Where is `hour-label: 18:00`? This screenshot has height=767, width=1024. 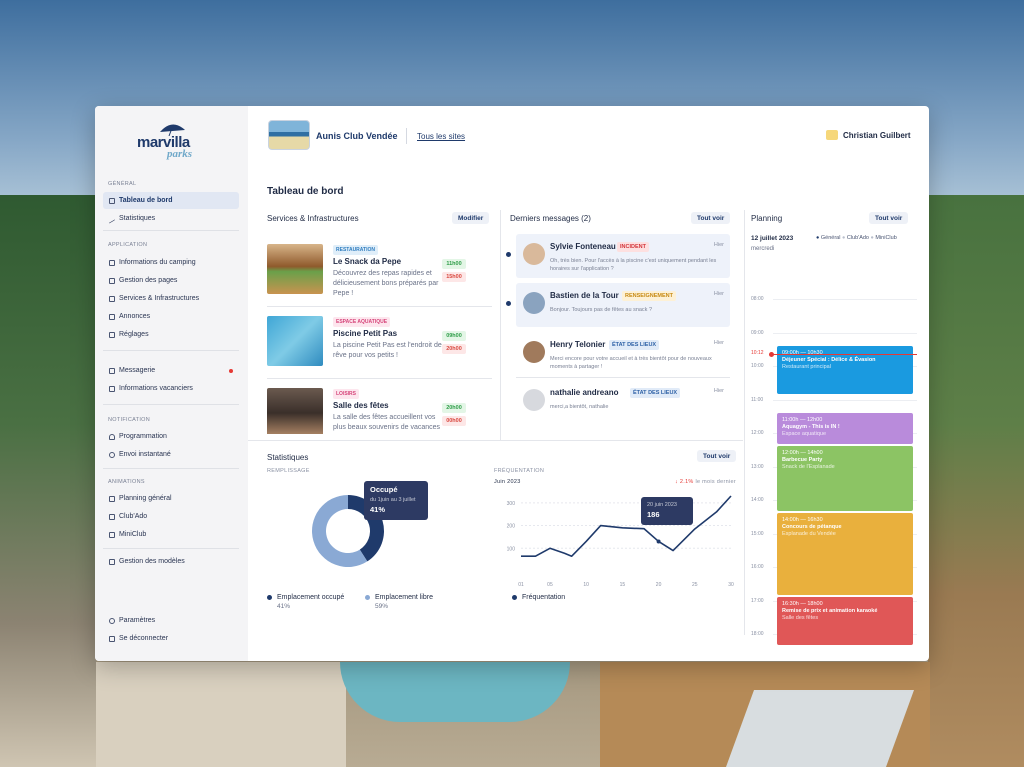 hour-label: 18:00 is located at coordinates (757, 634).